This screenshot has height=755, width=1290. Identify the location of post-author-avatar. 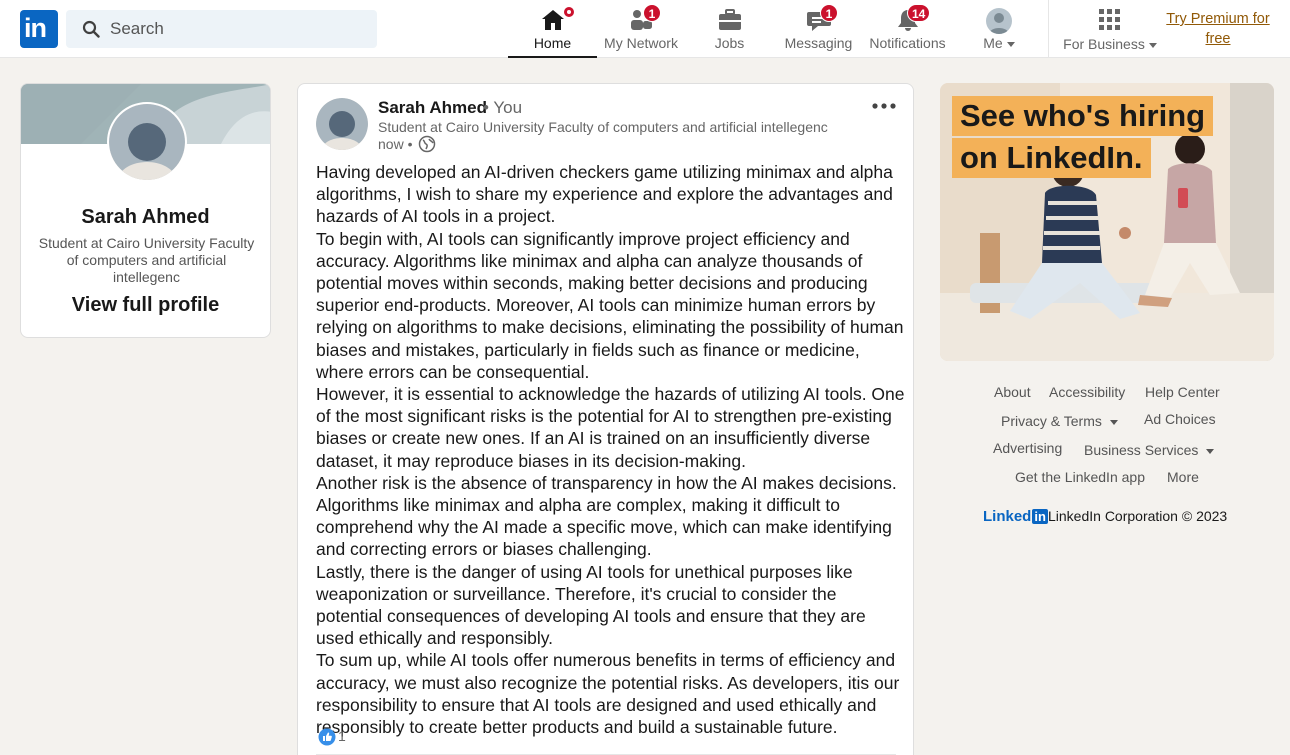
(342, 124).